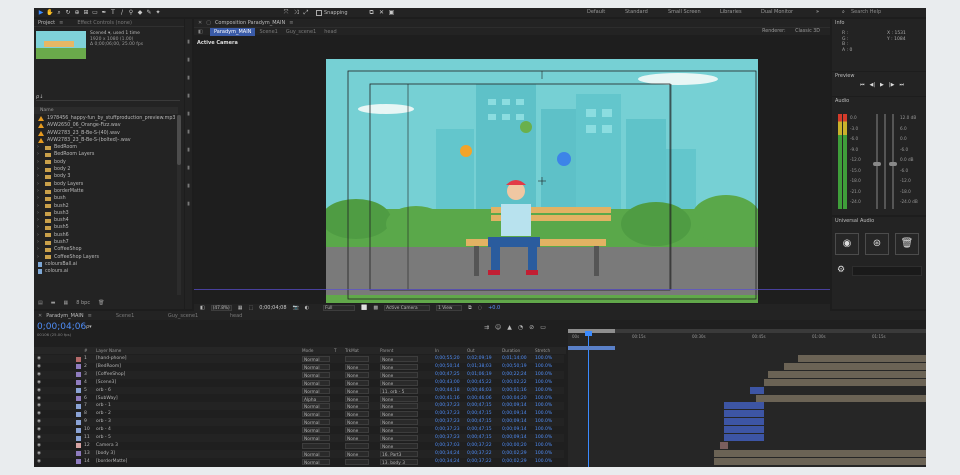 The image size is (960, 475). Describe the element at coordinates (108, 97) in the screenshot. I see `project-search-input: ρ↓` at that location.